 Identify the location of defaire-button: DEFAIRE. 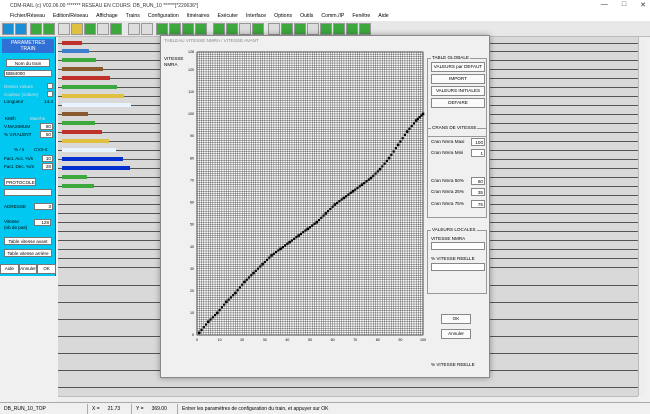
(458, 103).